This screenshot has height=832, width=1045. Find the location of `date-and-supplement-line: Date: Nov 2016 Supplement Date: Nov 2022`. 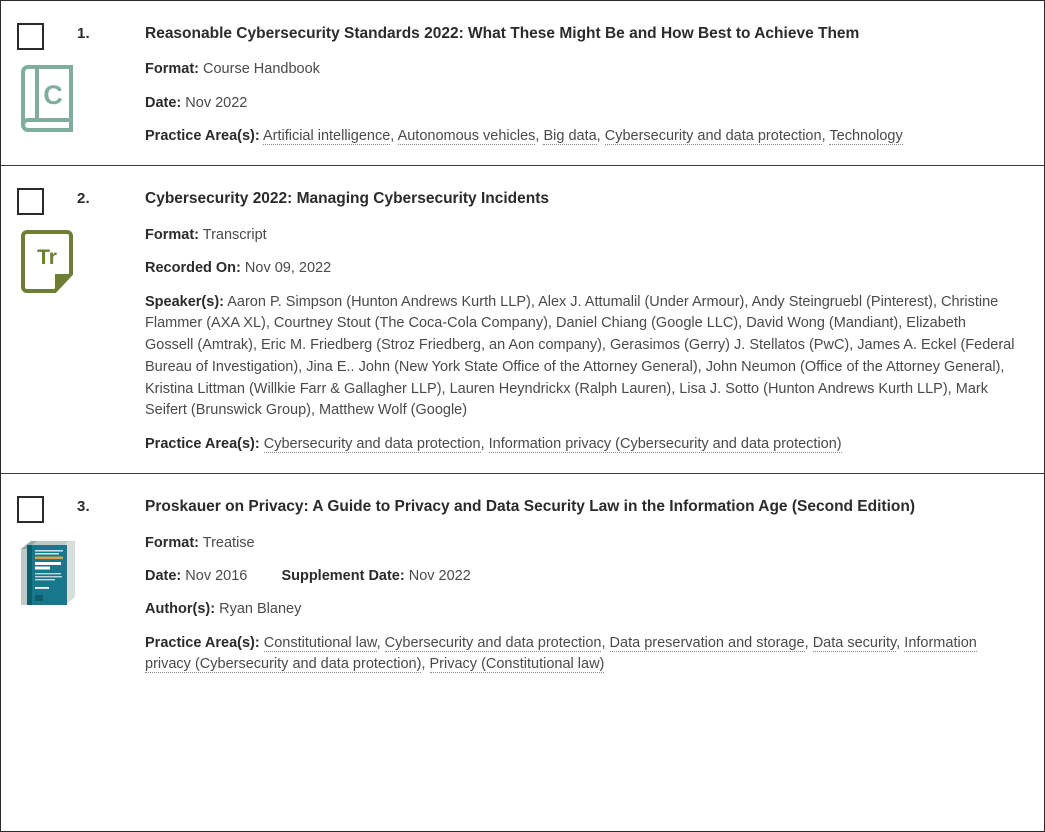

date-and-supplement-line: Date: Nov 2016 Supplement Date: Nov 2022 is located at coordinates (581, 576).